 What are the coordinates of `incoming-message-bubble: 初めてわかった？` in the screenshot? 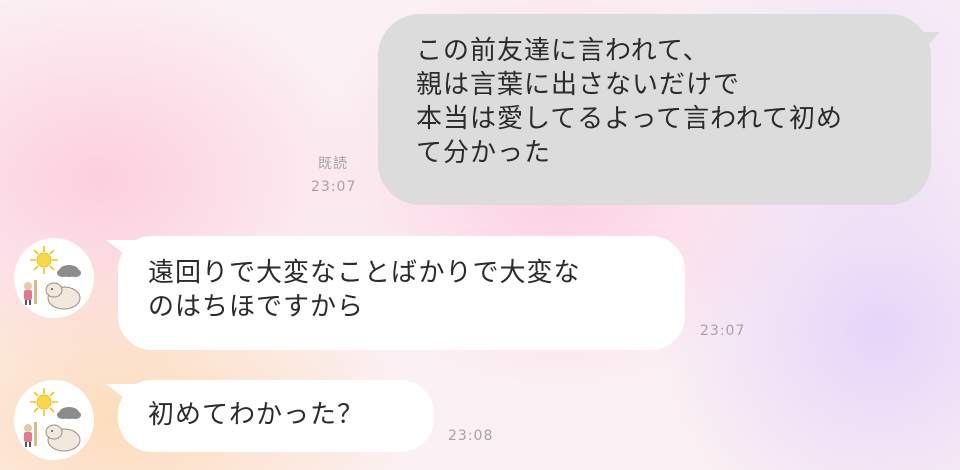 It's located at (270, 416).